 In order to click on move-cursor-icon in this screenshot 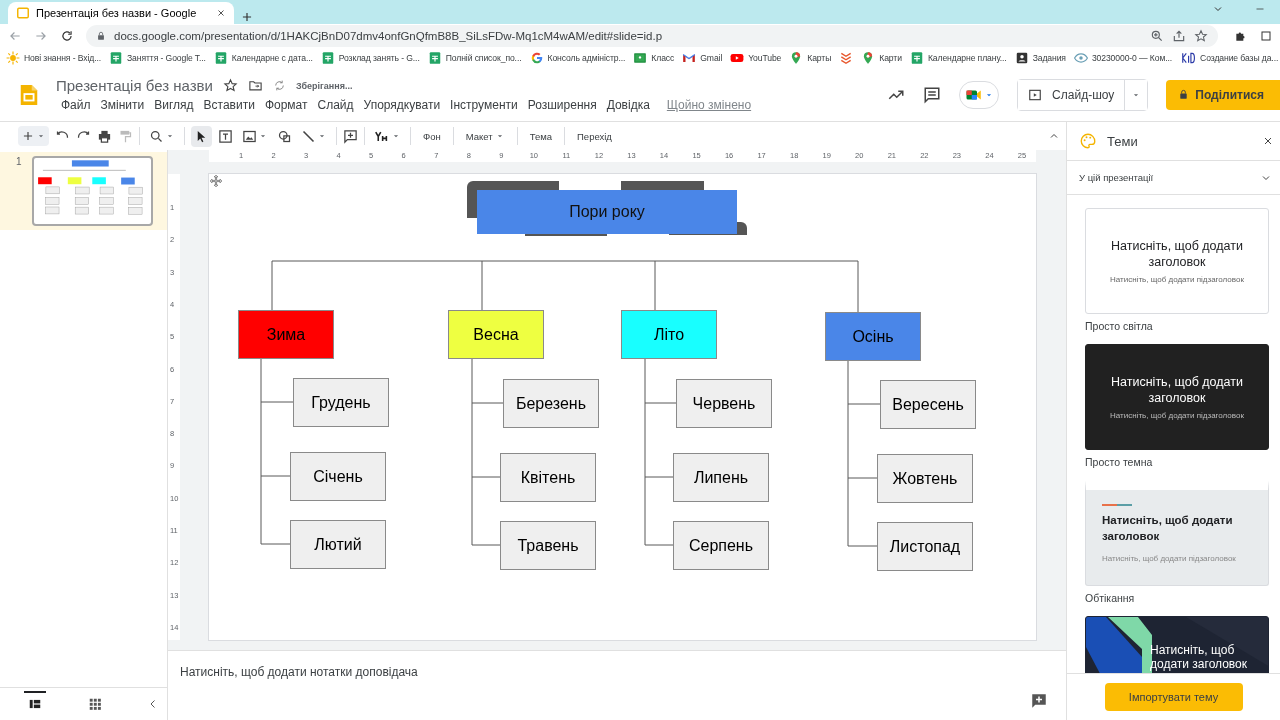, I will do `click(216, 181)`.